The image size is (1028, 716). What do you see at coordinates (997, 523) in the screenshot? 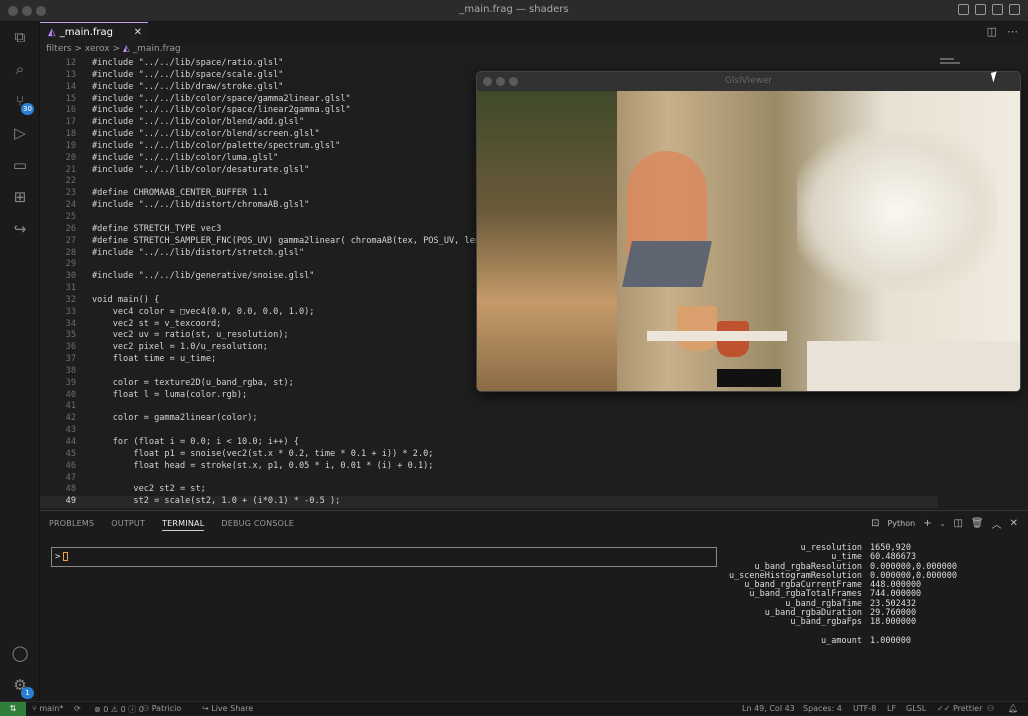
I see `maximize-panel-icon: ︿` at bounding box center [997, 523].